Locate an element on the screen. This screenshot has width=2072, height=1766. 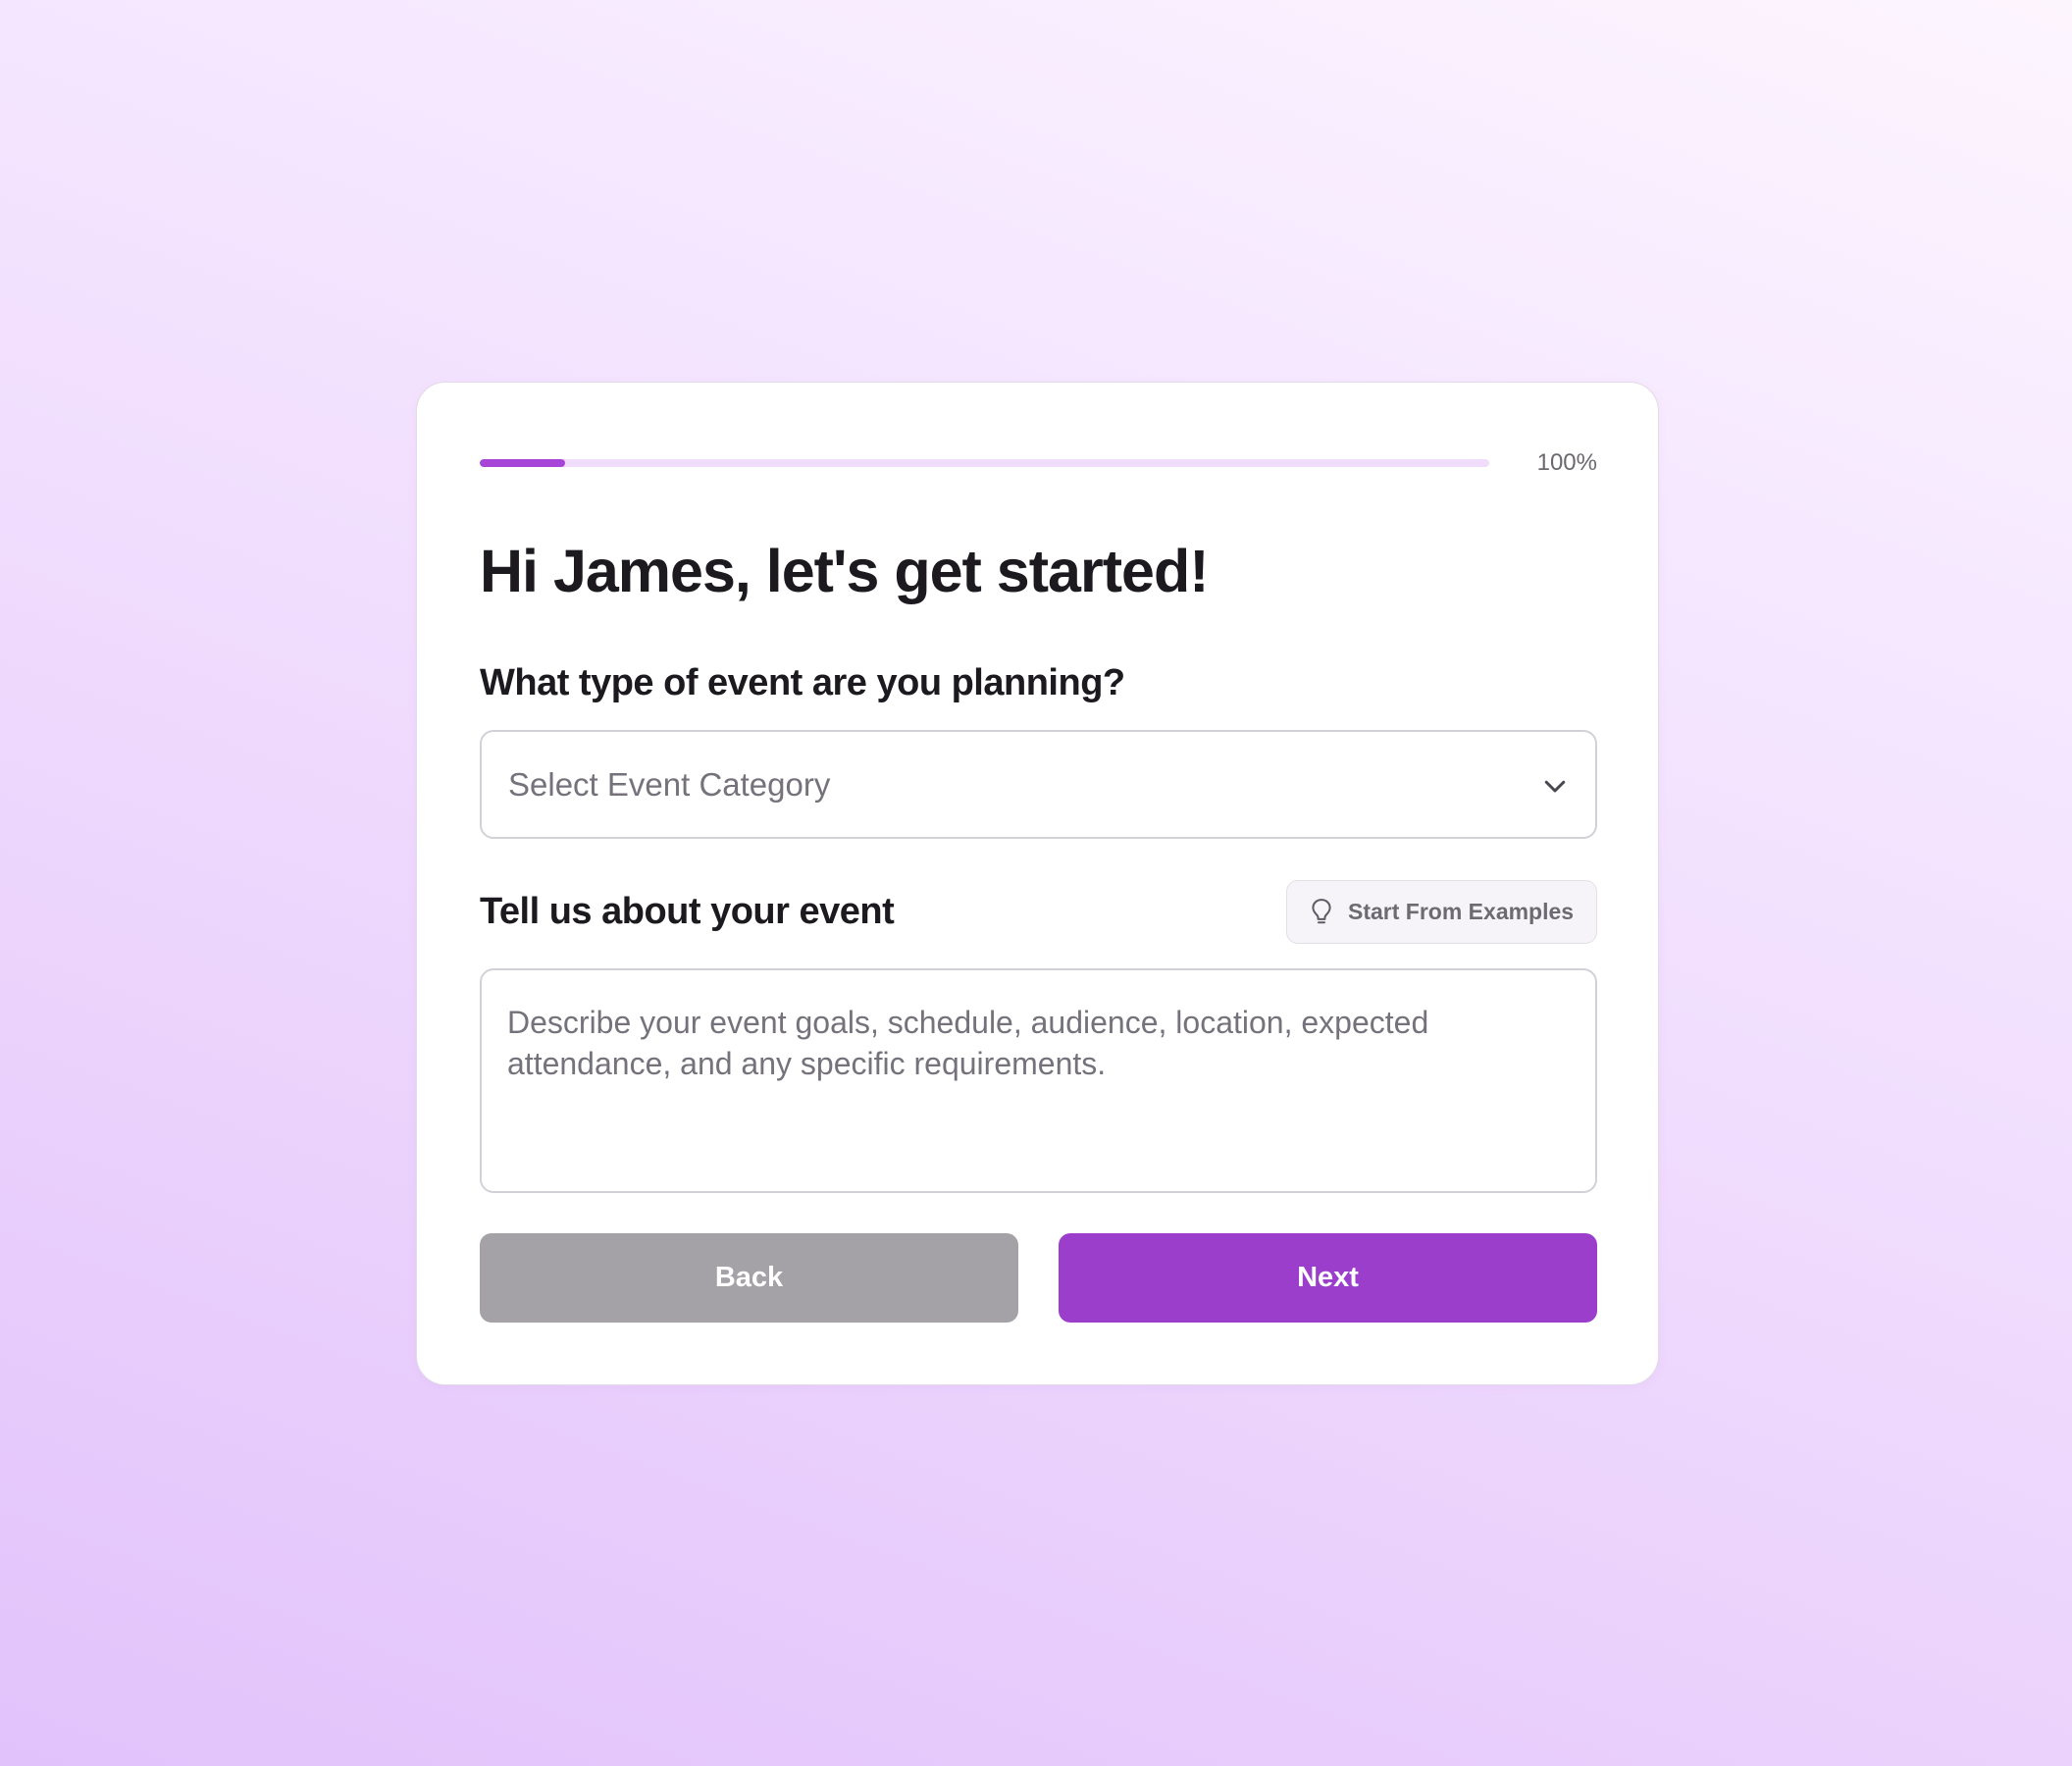
chevron-down-icon is located at coordinates (1555, 786).